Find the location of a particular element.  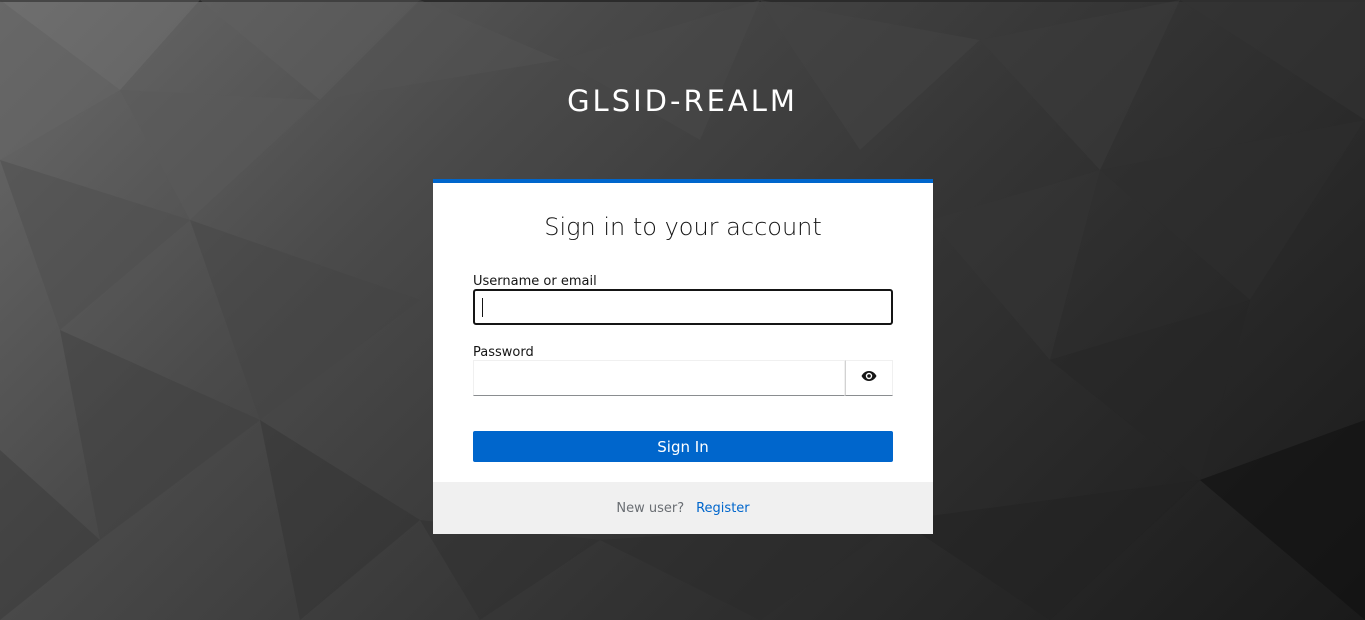

sign-in-button: Sign In is located at coordinates (683, 446).